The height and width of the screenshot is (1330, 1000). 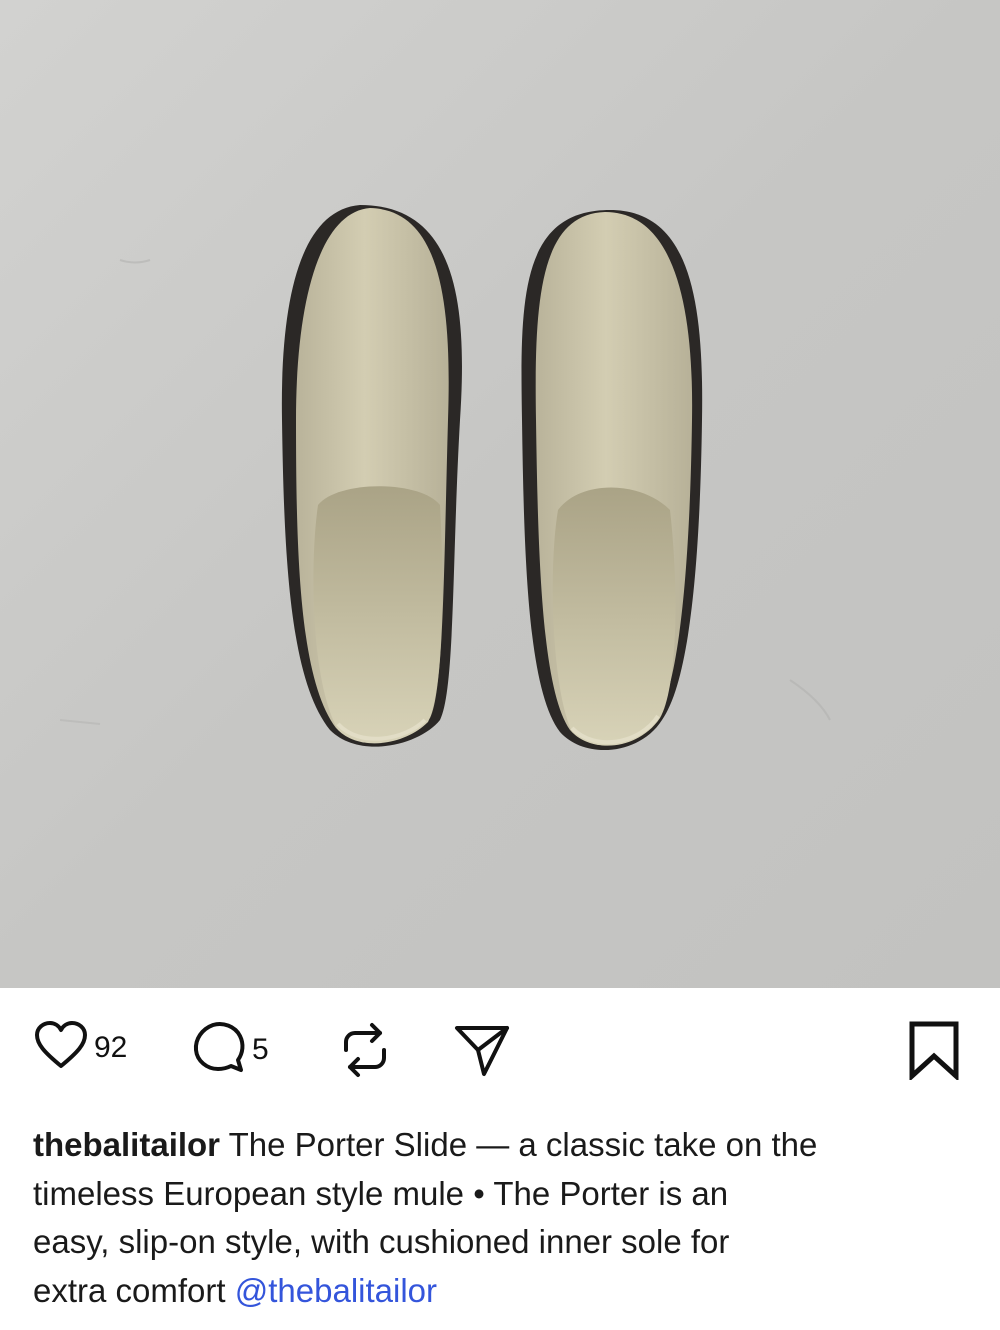 I want to click on right-shoe, so click(x=612, y=480).